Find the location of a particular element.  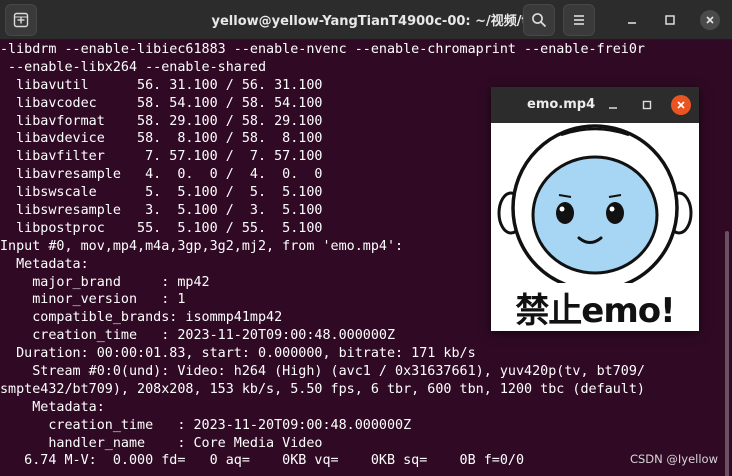

video-titlebar: emo.mp4 is located at coordinates (595, 105).